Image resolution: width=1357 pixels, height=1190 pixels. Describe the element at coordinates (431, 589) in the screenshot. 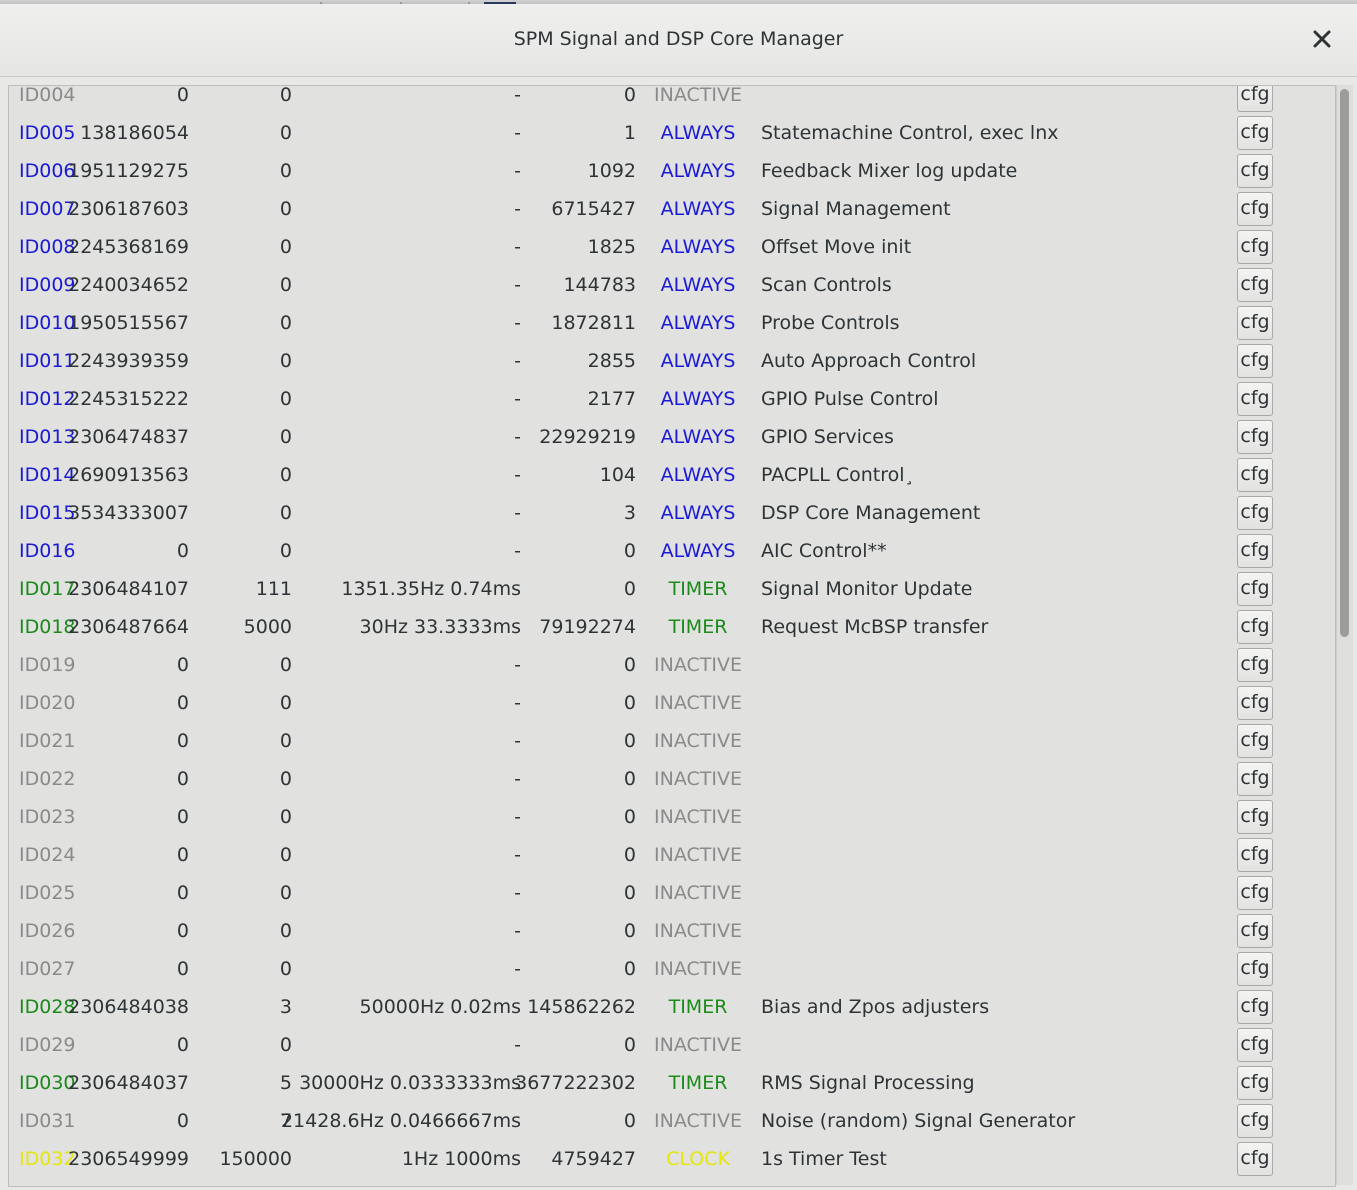

I see `signal-frequency: 1351.35Hz 0.74ms` at that location.